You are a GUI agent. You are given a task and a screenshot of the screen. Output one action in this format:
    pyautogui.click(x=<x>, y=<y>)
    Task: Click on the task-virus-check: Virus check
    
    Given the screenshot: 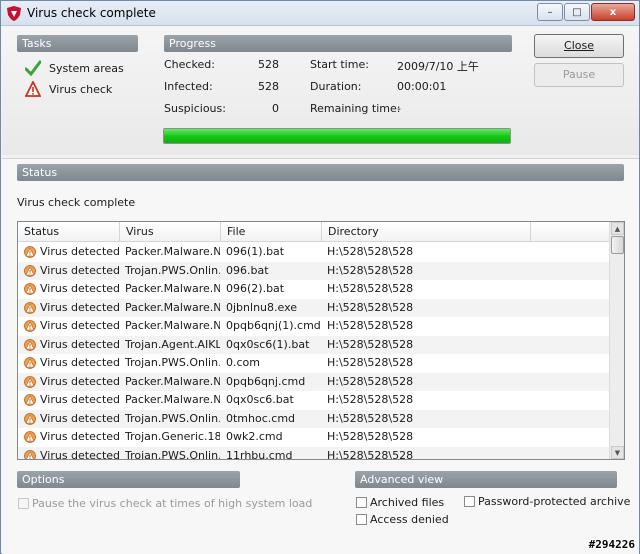 What is the action you would take?
    pyautogui.click(x=68, y=89)
    